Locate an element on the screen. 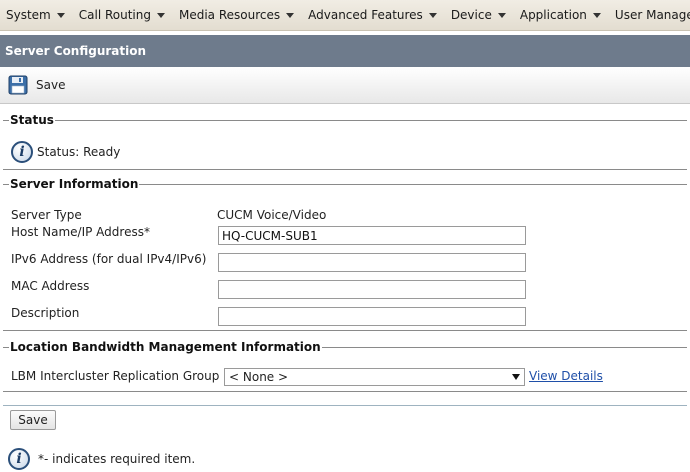 The height and width of the screenshot is (472, 690). page-title: Server Configuration is located at coordinates (76, 51).